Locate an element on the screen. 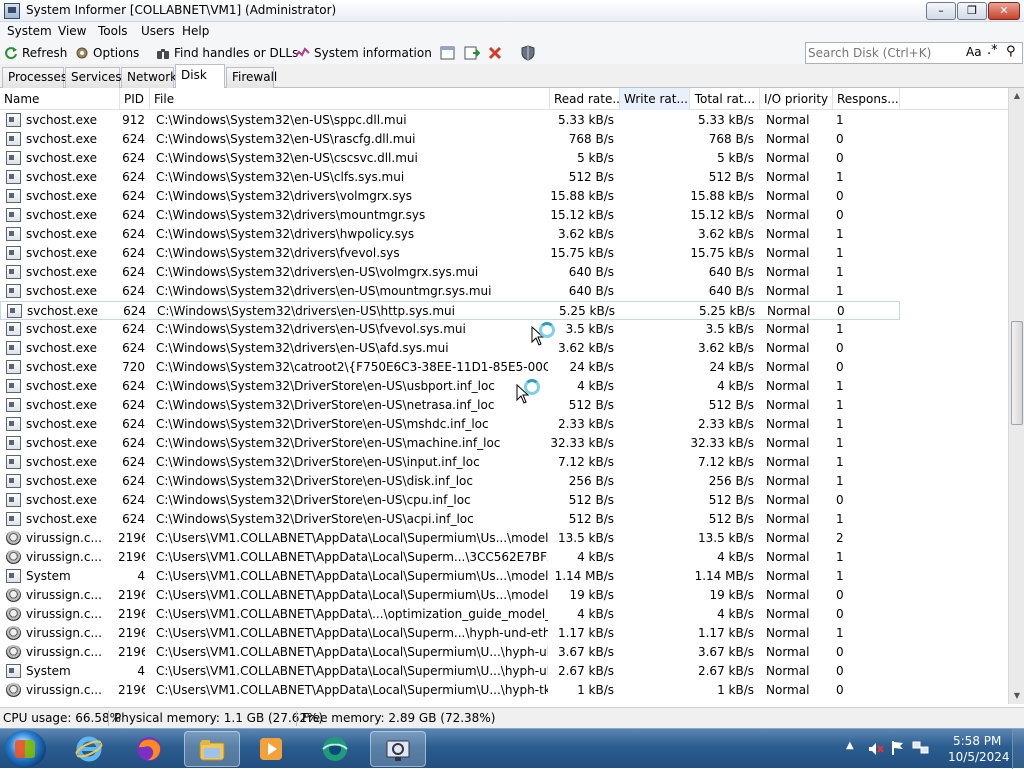  column-io-priority: I/O priority is located at coordinates (796, 99).